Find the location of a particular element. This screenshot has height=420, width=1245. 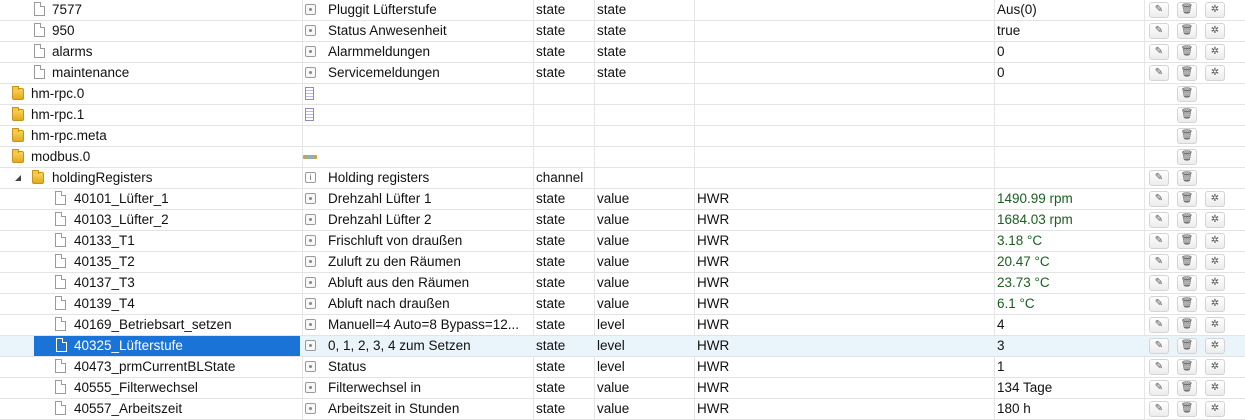

object-value: 180 h is located at coordinates (1014, 408).